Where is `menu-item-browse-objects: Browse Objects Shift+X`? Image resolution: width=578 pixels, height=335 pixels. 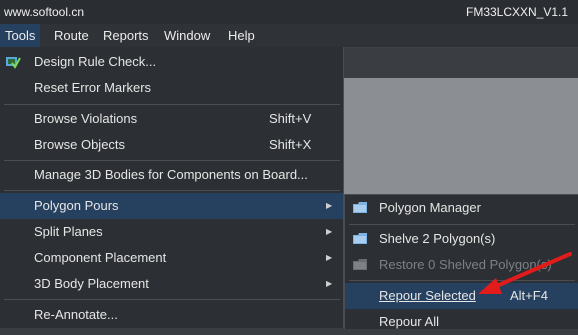 menu-item-browse-objects: Browse Objects Shift+X is located at coordinates (171, 145).